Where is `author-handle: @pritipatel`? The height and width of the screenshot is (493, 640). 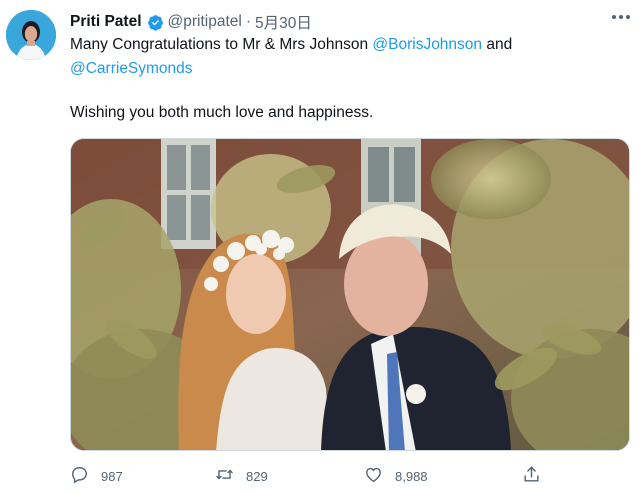 author-handle: @pritipatel is located at coordinates (205, 22).